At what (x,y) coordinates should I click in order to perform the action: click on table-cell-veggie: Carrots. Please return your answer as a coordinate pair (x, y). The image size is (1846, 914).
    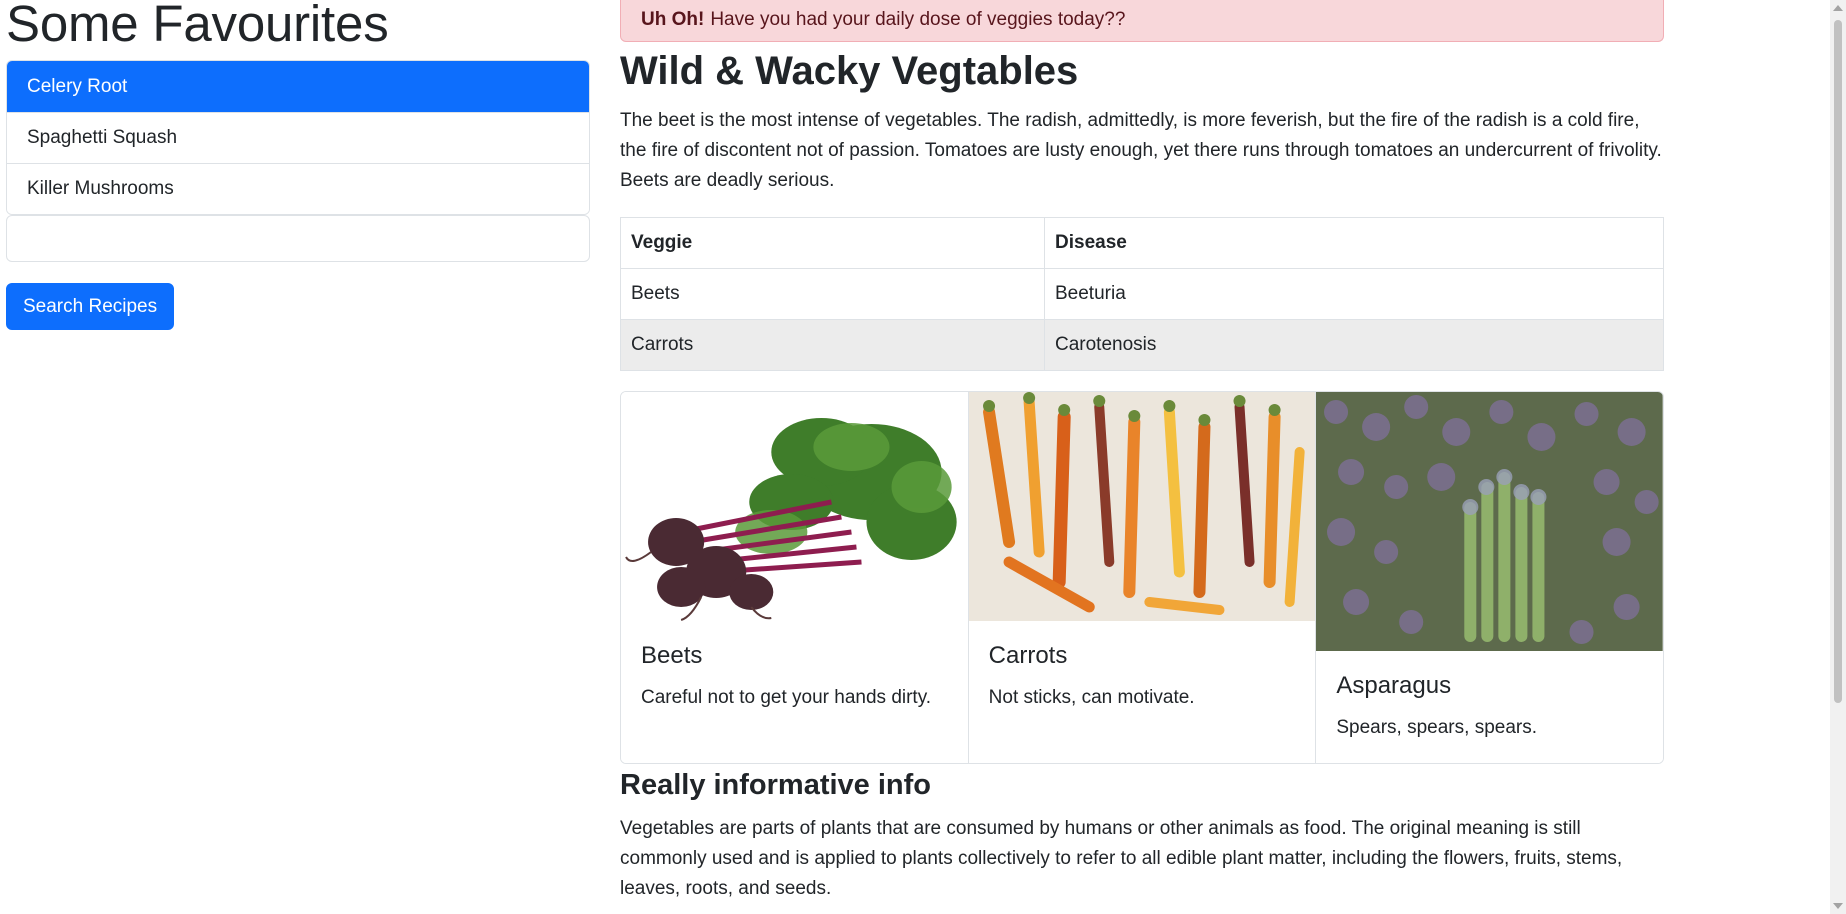
    Looking at the image, I should click on (832, 345).